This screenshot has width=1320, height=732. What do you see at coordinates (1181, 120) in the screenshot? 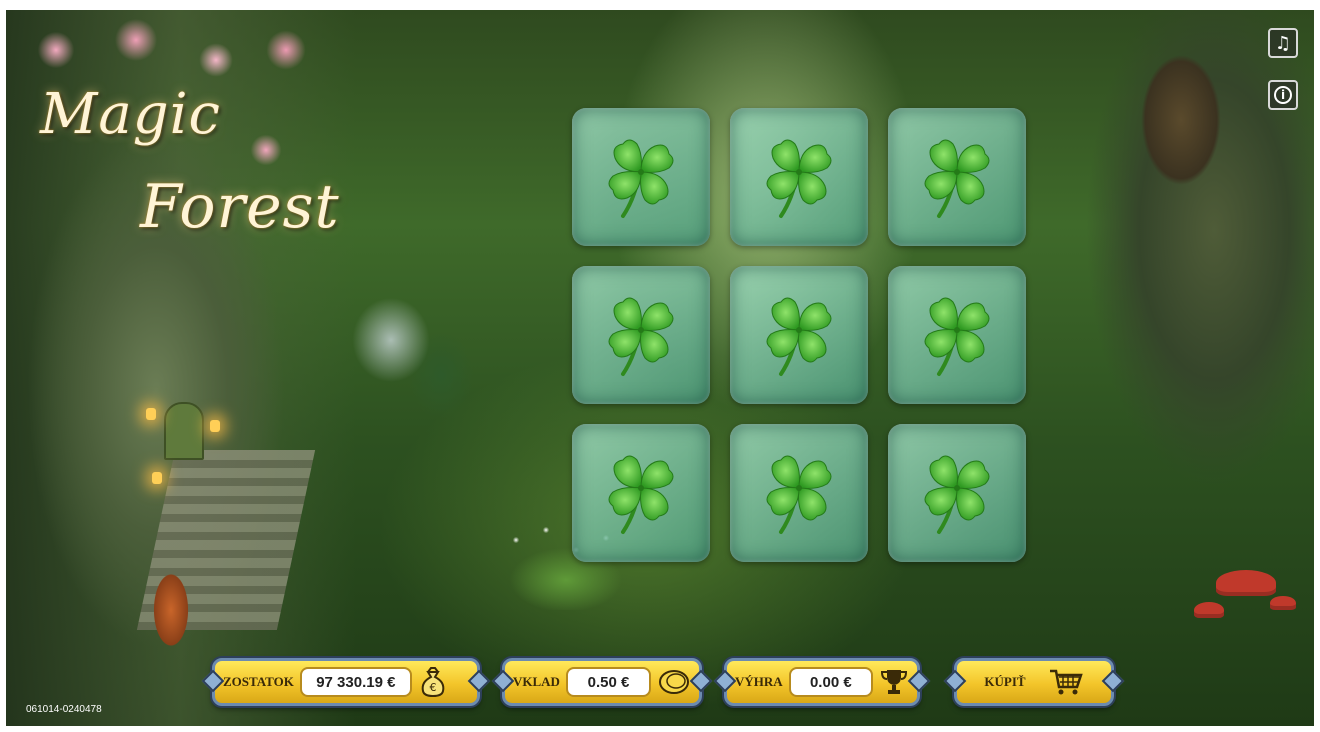
I see `tree-fairy` at bounding box center [1181, 120].